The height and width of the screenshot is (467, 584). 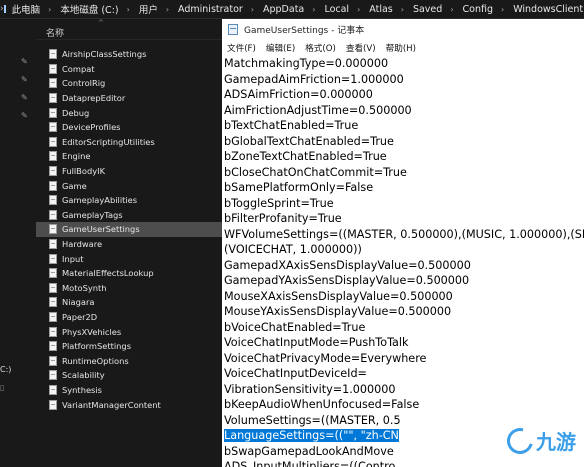 I want to click on file-list-item: PlatformSettings, so click(x=129, y=346).